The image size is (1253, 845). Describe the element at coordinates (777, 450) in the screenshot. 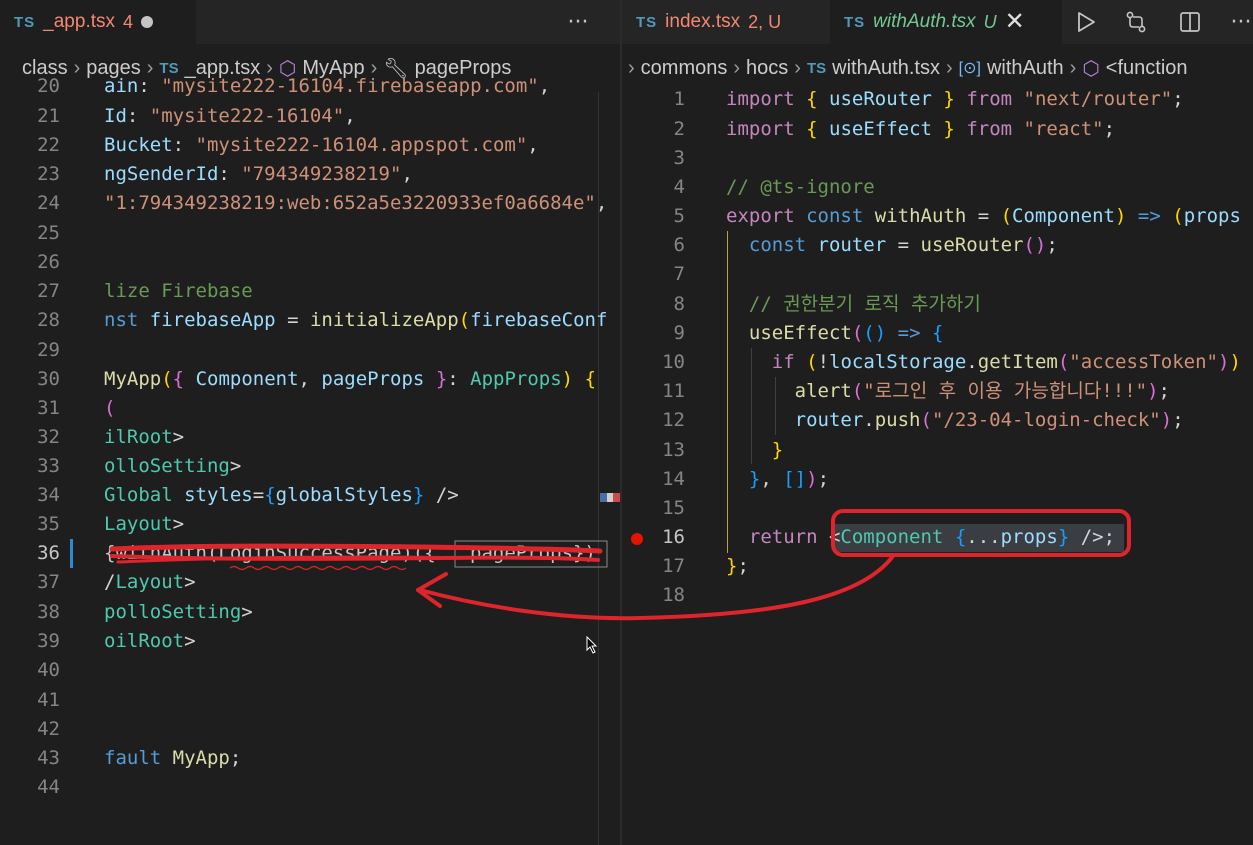

I see `code-text: }` at that location.